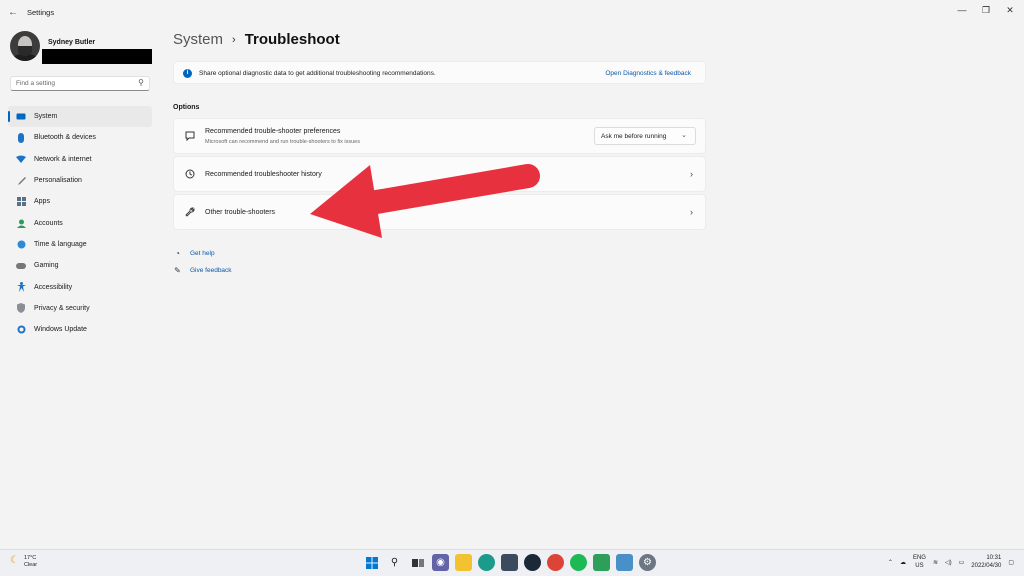 The image size is (1024, 576). I want to click on give-feedback-link: ✎ Give feedback, so click(202, 270).